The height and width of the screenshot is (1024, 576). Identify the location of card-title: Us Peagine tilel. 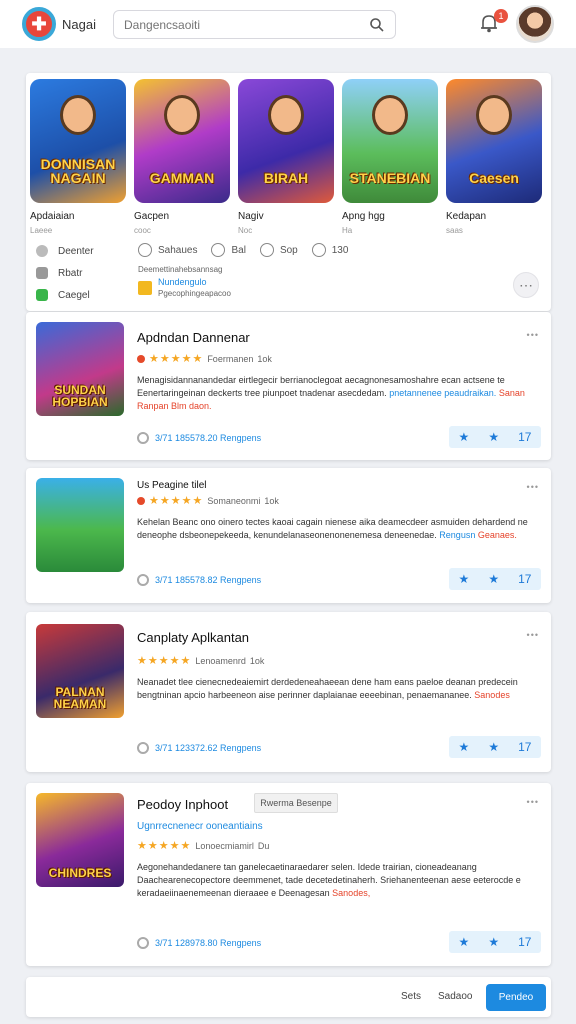
(171, 485).